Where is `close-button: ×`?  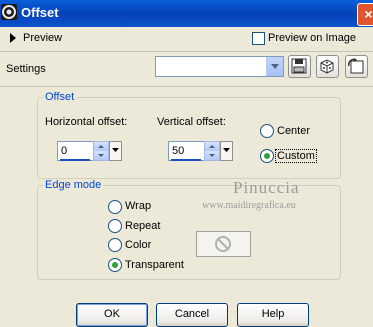
close-button: × is located at coordinates (365, 14).